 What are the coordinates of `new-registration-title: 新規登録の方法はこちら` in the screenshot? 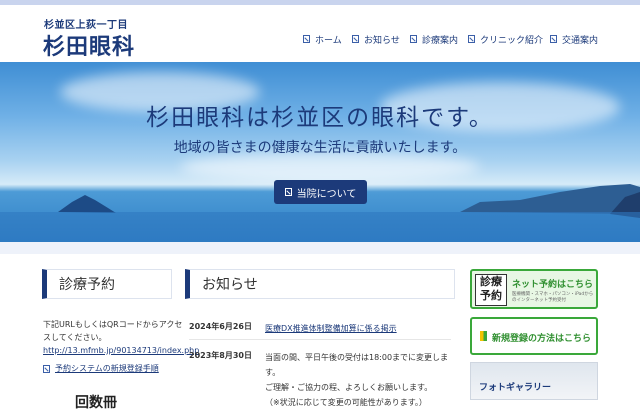 It's located at (542, 339).